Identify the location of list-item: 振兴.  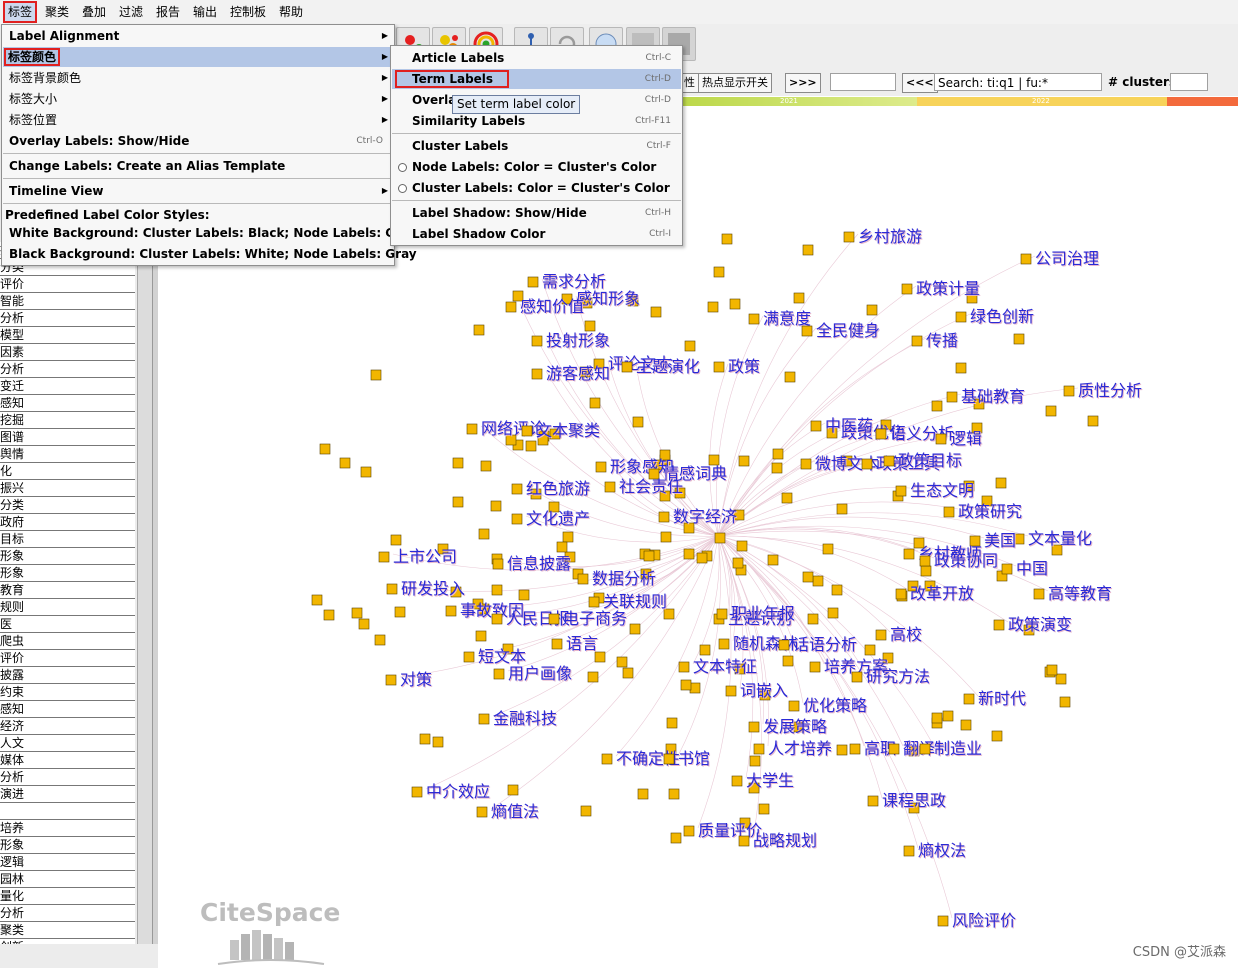
(67, 488).